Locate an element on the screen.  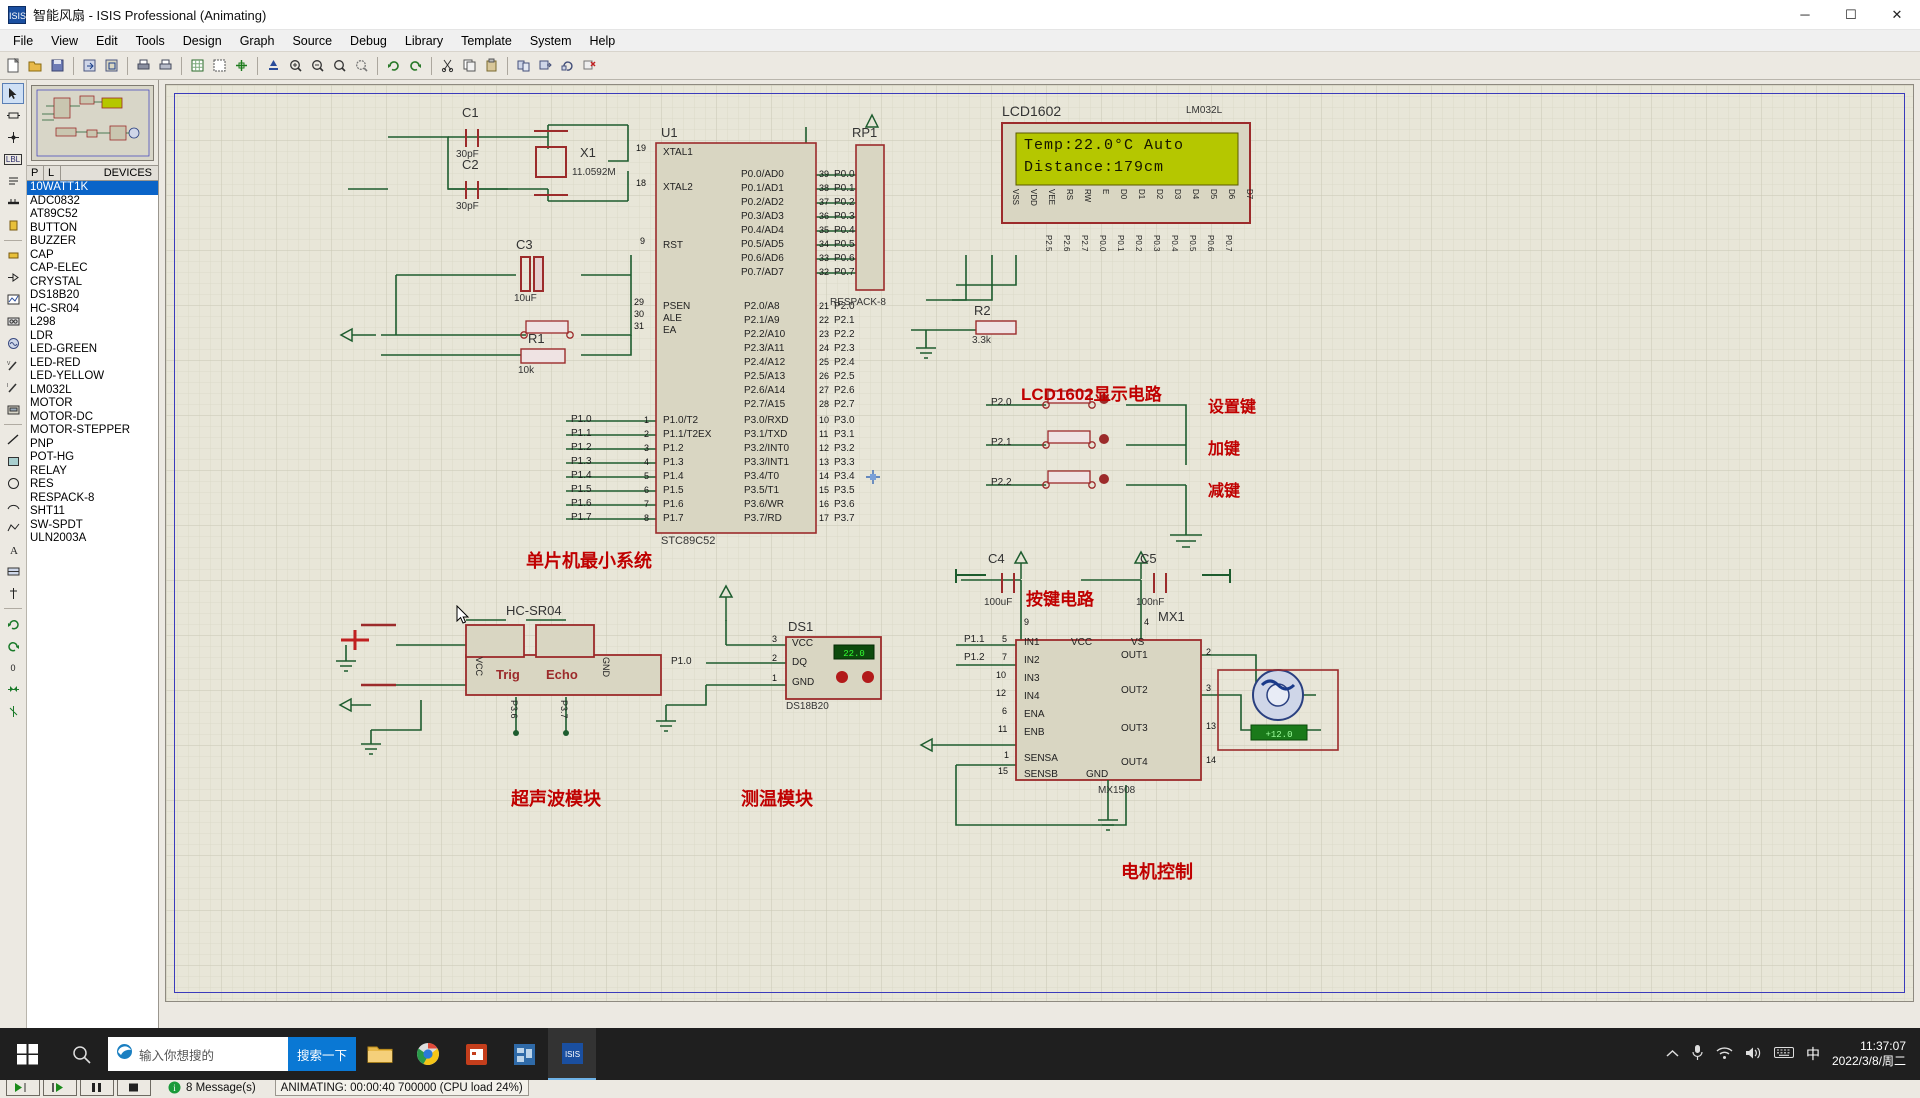
stop-button is located at coordinates (134, 1087).